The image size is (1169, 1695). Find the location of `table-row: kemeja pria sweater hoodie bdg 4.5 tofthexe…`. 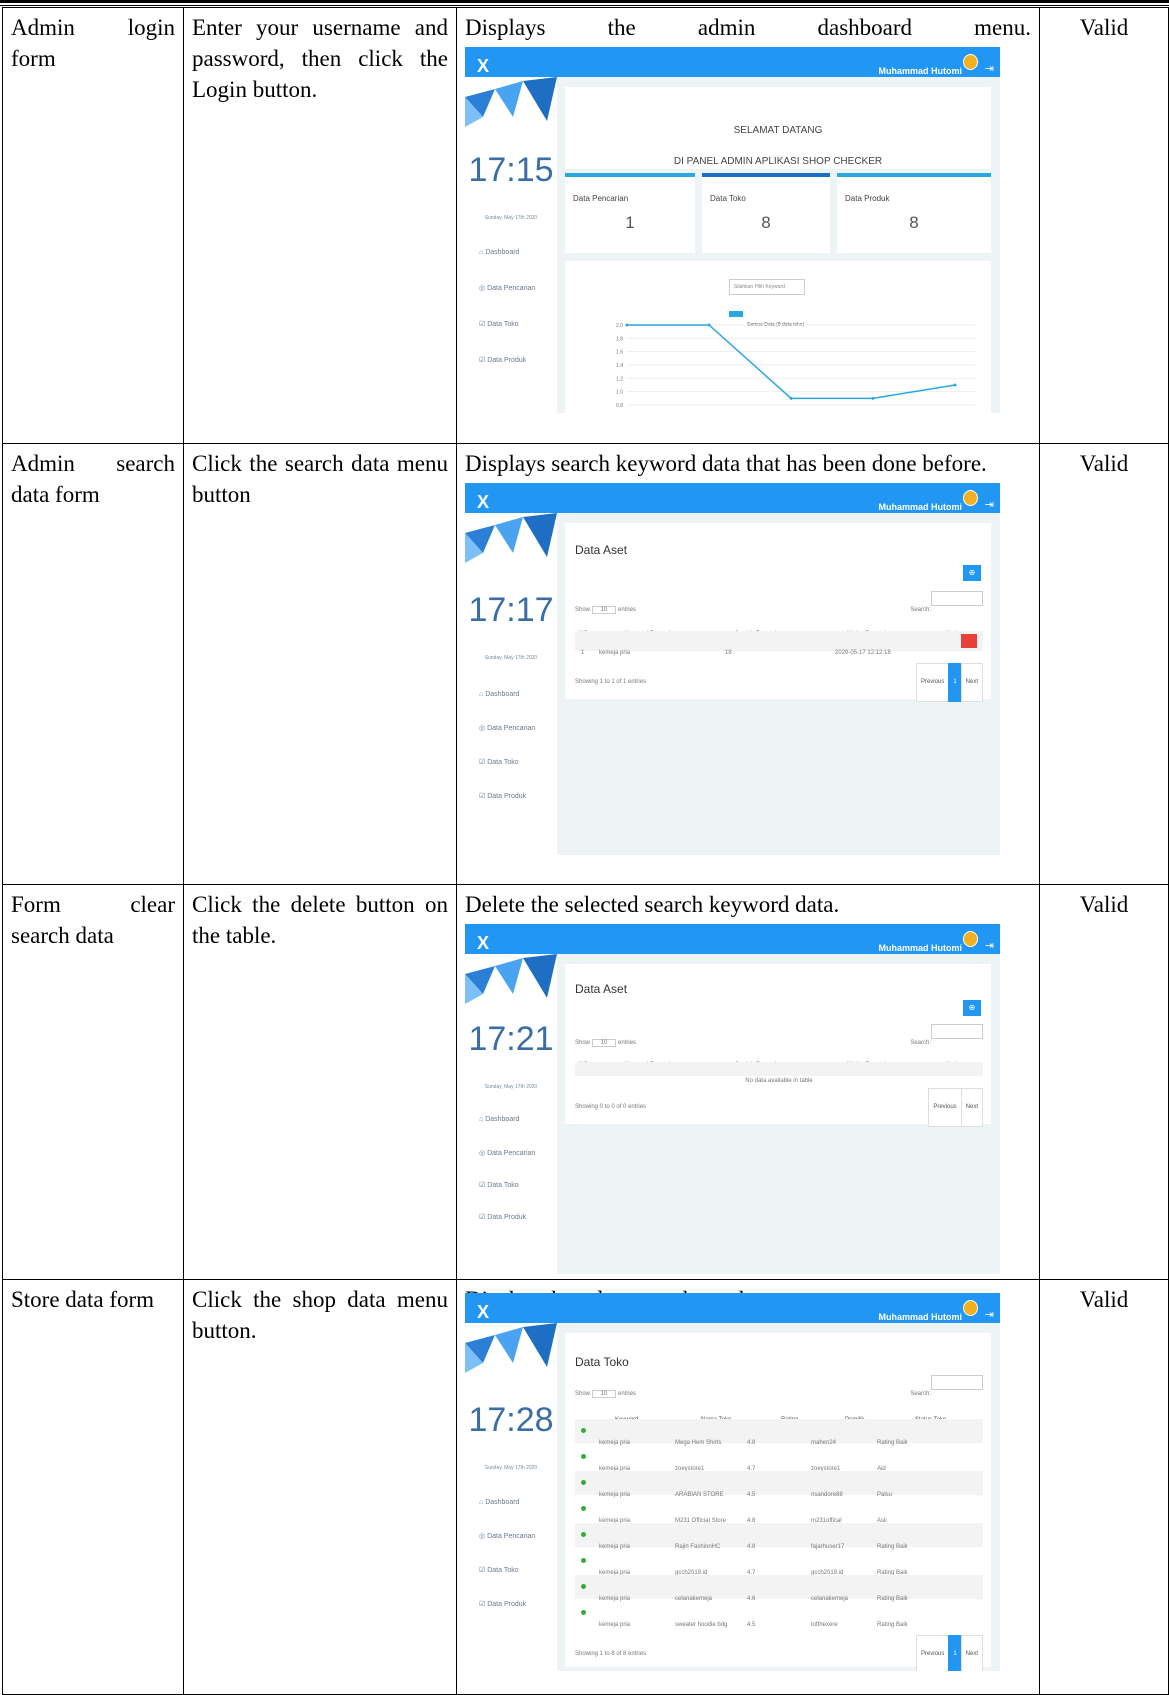

table-row: kemeja pria sweater hoodie bdg 4.5 tofthexe… is located at coordinates (779, 1614).